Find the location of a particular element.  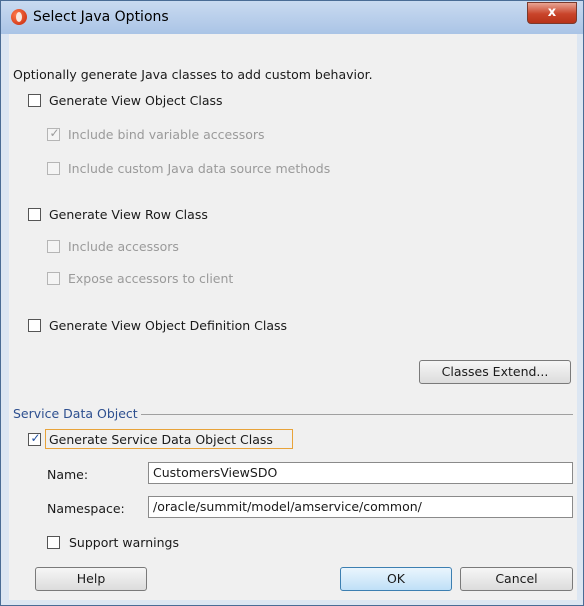

generate-view-row-checkbox is located at coordinates (34, 214).